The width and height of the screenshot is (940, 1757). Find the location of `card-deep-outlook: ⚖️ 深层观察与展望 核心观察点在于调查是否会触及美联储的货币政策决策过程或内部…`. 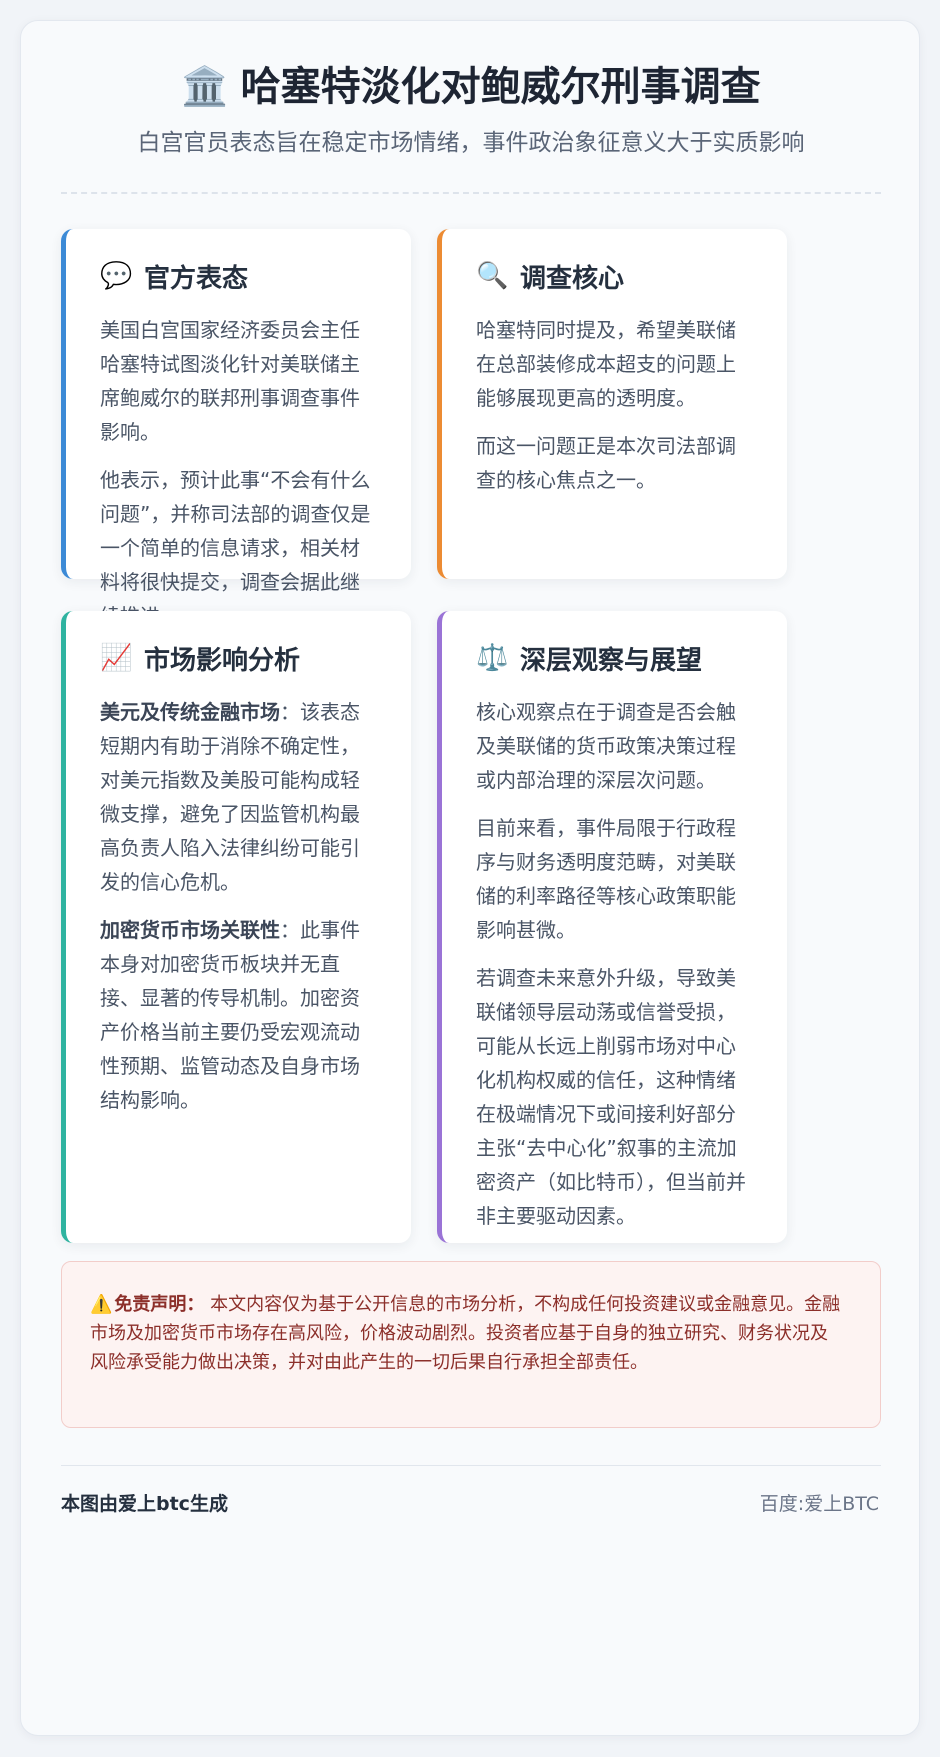

card-deep-outlook: ⚖️ 深层观察与展望 核心观察点在于调查是否会触及美联储的货币政策决策过程或内部… is located at coordinates (612, 927).